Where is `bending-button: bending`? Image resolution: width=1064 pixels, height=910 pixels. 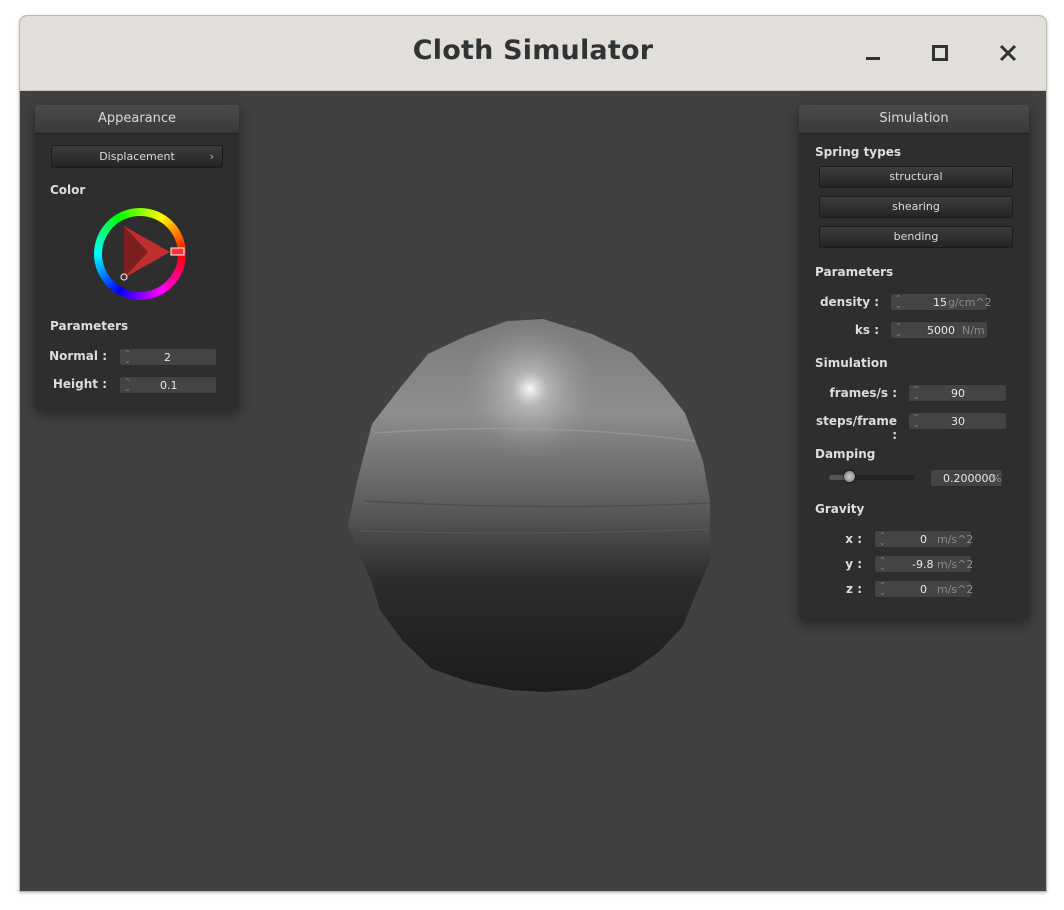 bending-button: bending is located at coordinates (916, 237).